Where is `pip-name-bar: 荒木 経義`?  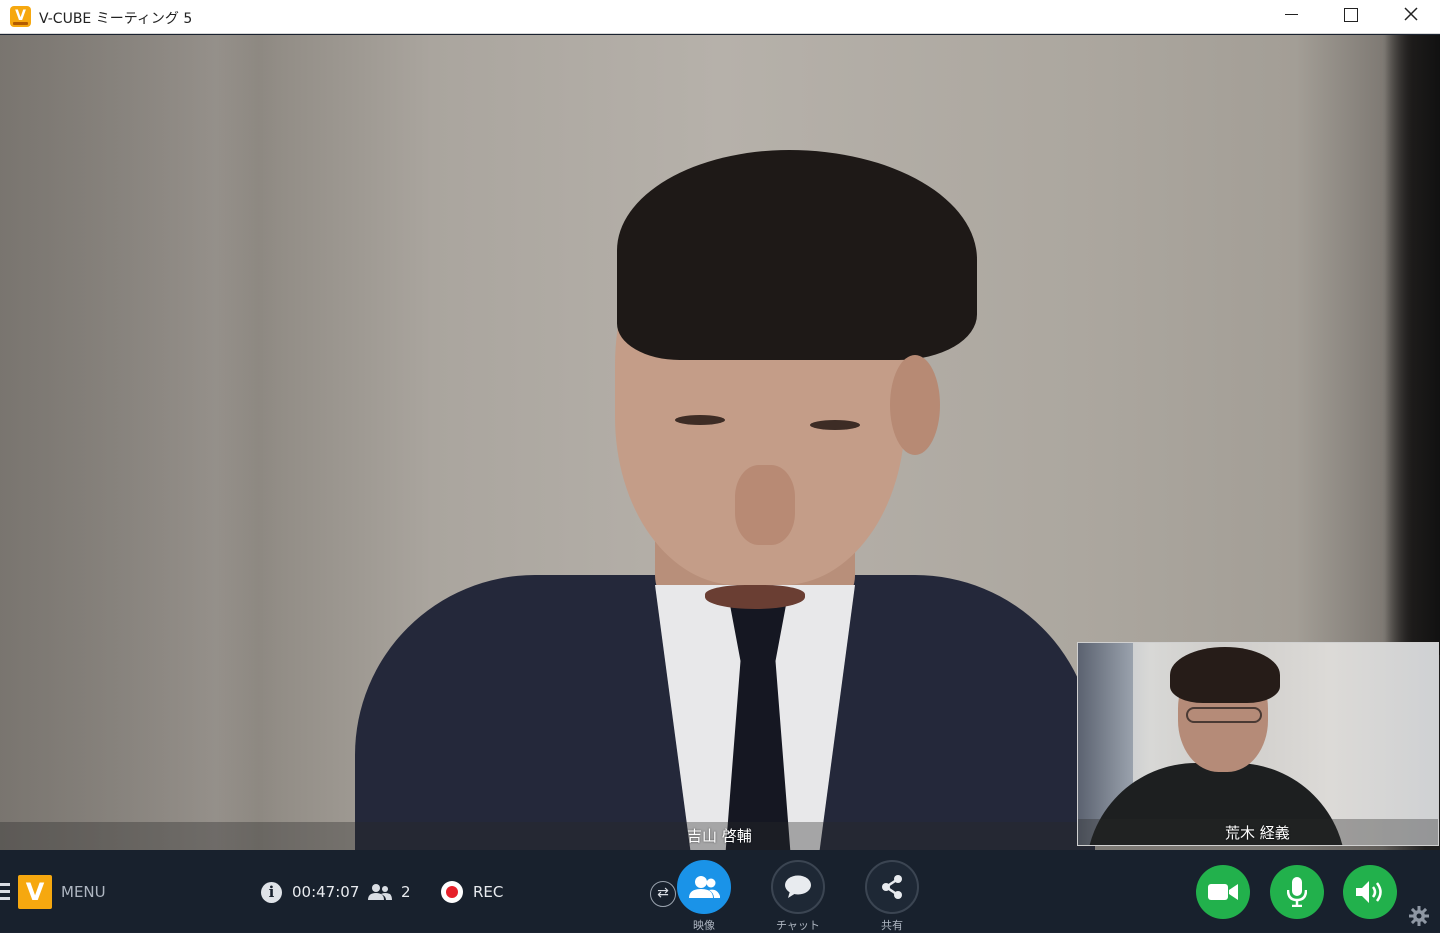 pip-name-bar: 荒木 経義 is located at coordinates (1258, 832).